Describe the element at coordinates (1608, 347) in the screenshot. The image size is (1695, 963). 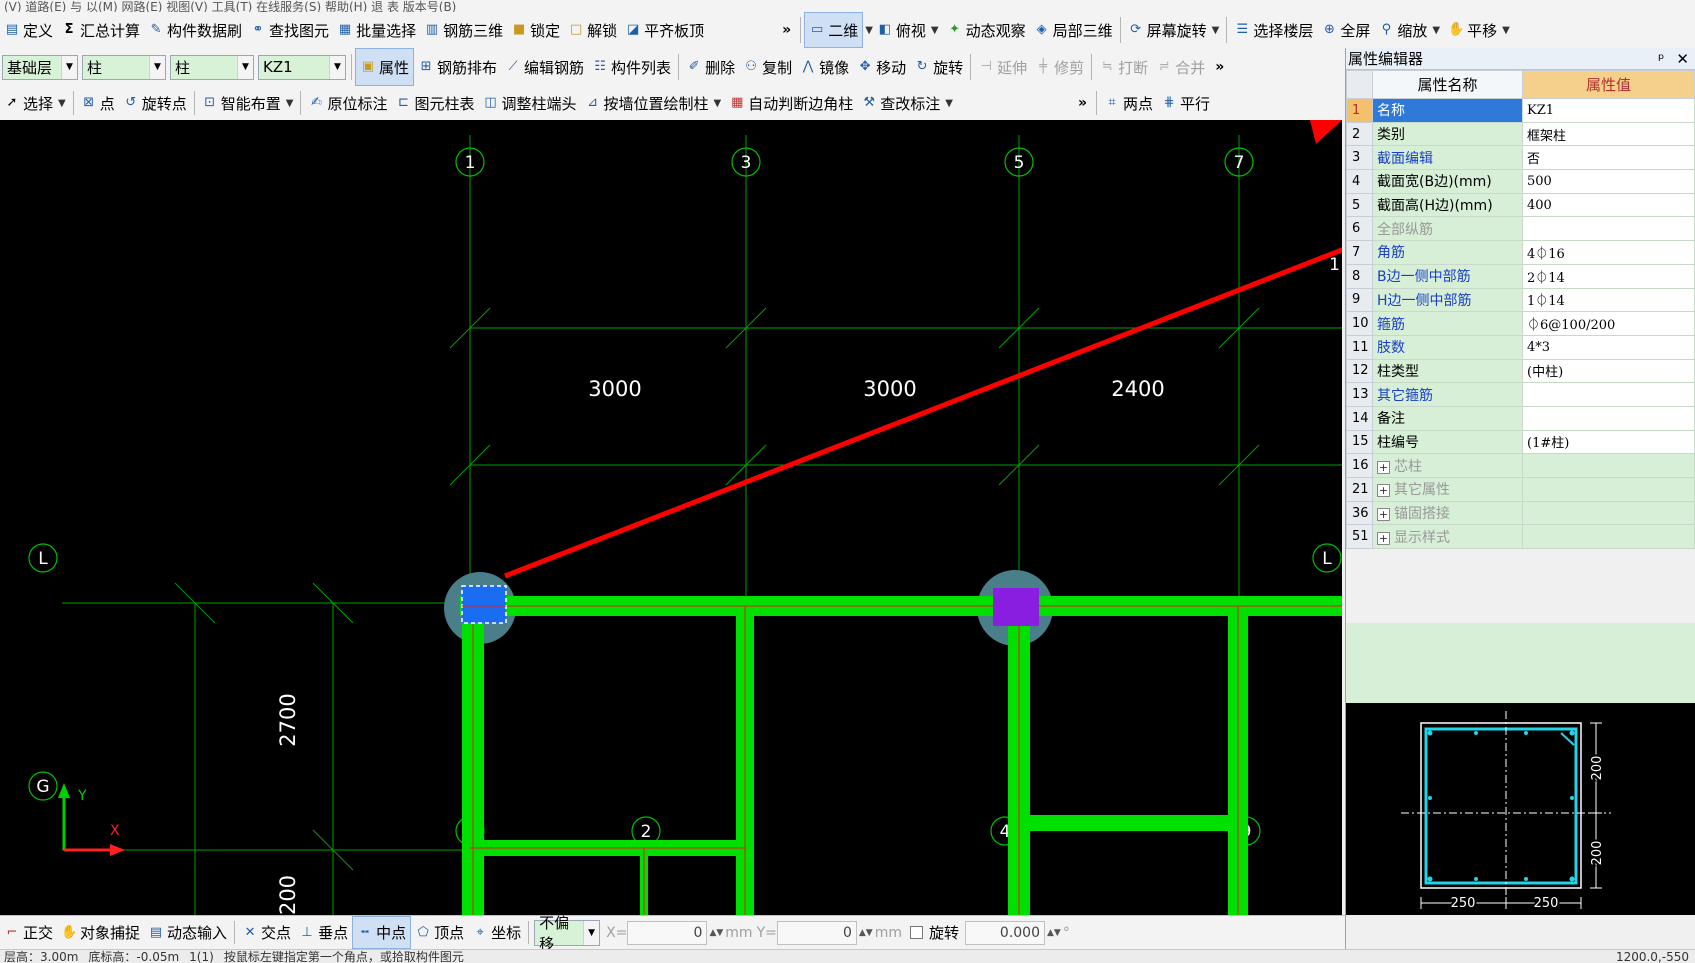
I see `property-value-cell: 4*3` at that location.